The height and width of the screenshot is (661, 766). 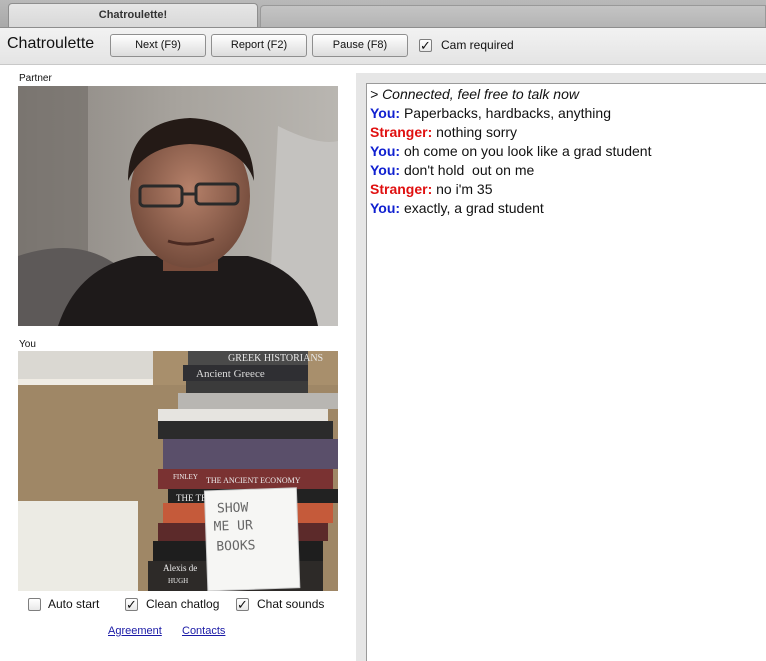 What do you see at coordinates (462, 189) in the screenshot?
I see `message-text: no i'm 35` at bounding box center [462, 189].